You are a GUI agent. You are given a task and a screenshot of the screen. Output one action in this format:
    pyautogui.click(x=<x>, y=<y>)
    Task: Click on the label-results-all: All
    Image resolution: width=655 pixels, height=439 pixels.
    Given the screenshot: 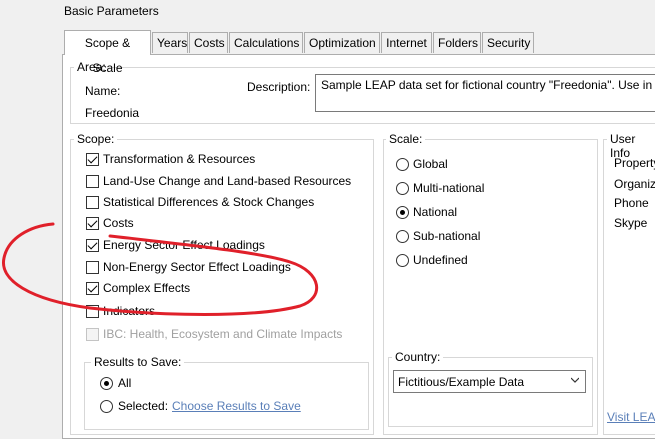 What is the action you would take?
    pyautogui.click(x=125, y=383)
    